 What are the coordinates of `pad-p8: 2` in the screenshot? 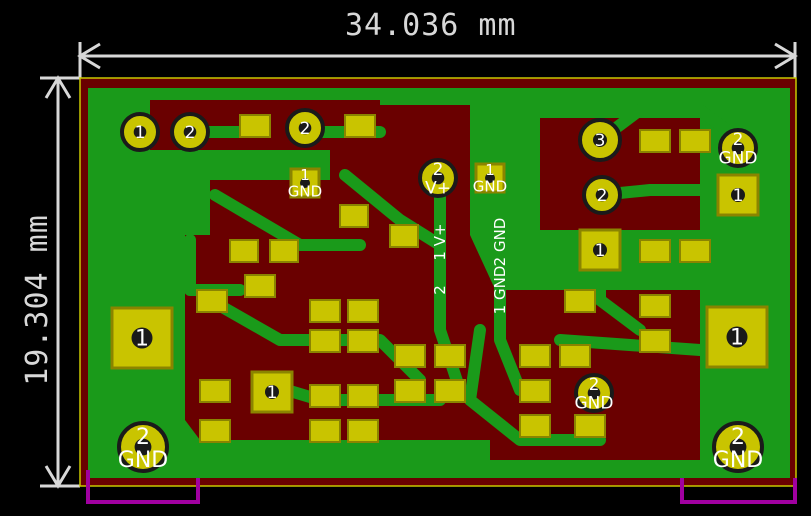 It's located at (602, 195).